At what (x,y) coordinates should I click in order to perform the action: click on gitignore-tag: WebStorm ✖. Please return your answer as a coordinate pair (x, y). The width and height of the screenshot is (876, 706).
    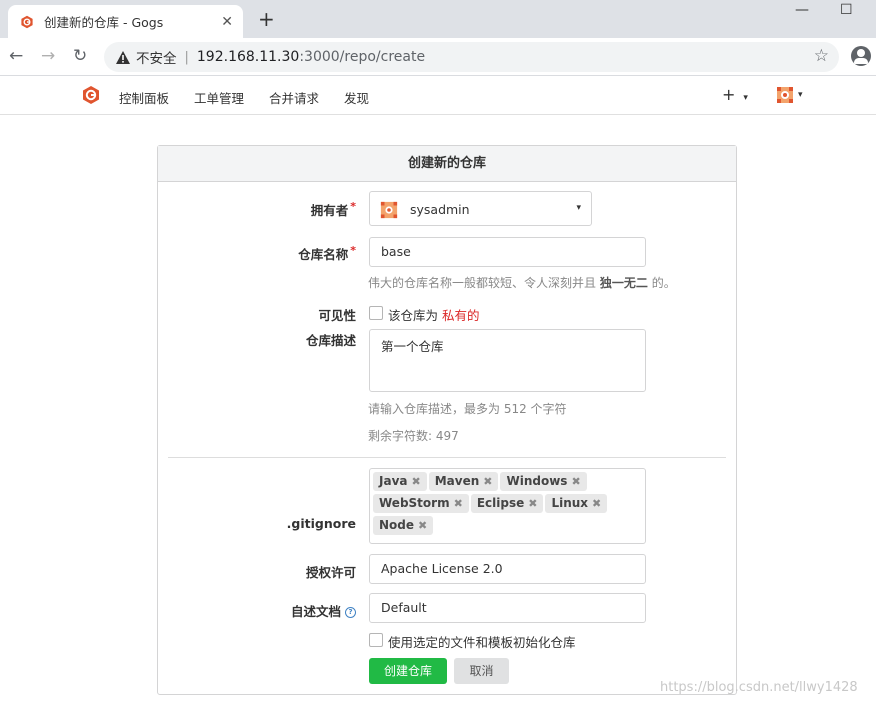
    Looking at the image, I should click on (421, 503).